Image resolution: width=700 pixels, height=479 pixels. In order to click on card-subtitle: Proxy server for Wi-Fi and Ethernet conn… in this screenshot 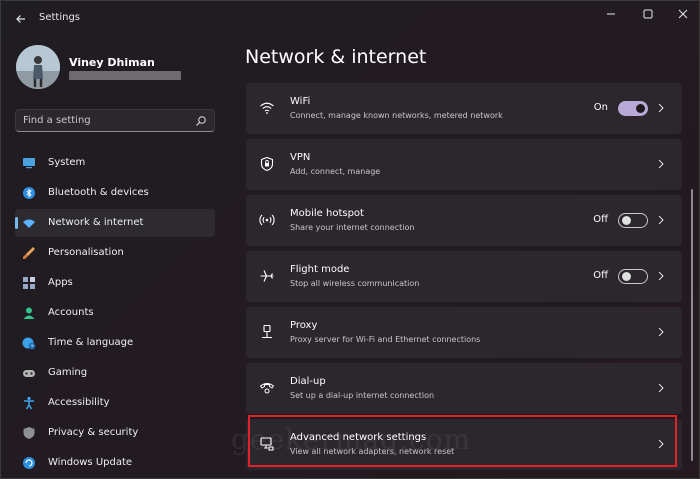, I will do `click(385, 339)`.